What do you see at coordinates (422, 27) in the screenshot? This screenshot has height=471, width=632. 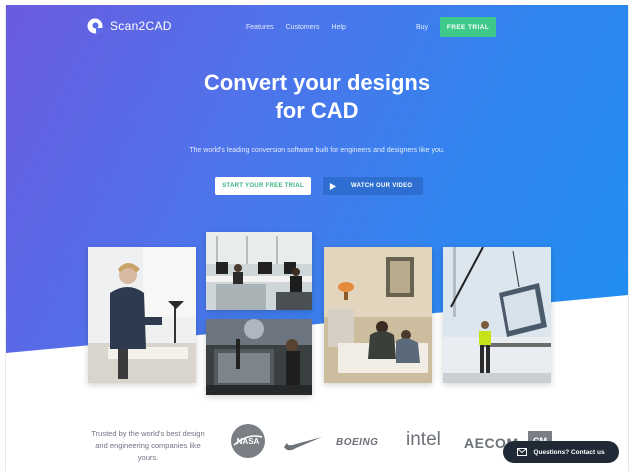 I see `nav-link-buy: Buy` at bounding box center [422, 27].